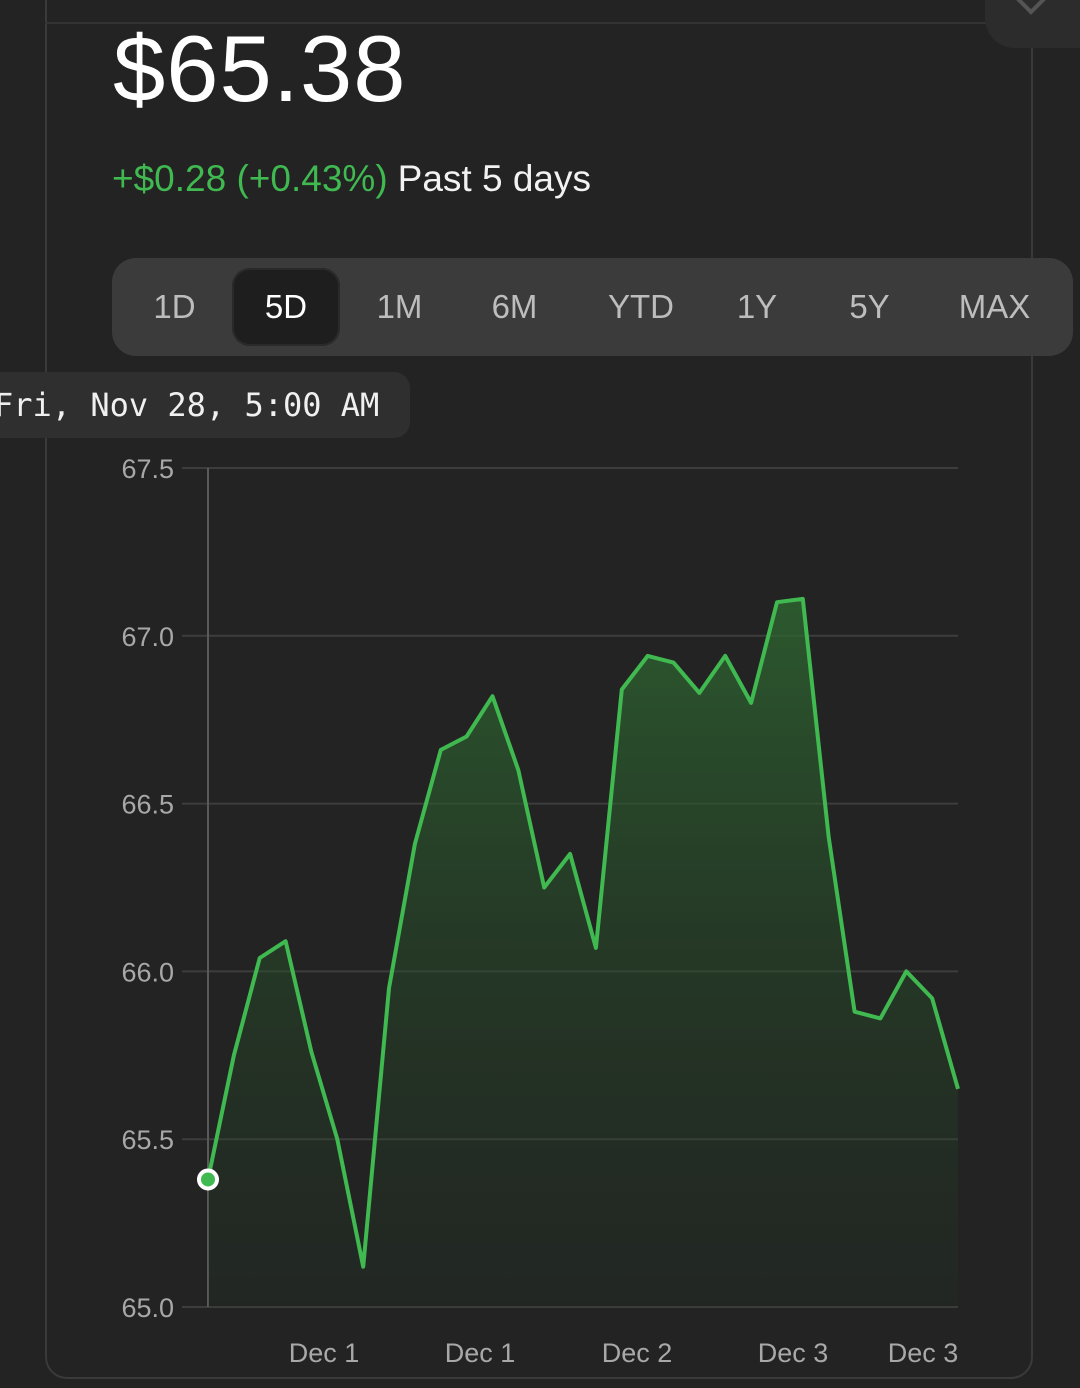 The width and height of the screenshot is (1080, 1388). I want to click on x-tick-label: Dec 2, so click(637, 1353).